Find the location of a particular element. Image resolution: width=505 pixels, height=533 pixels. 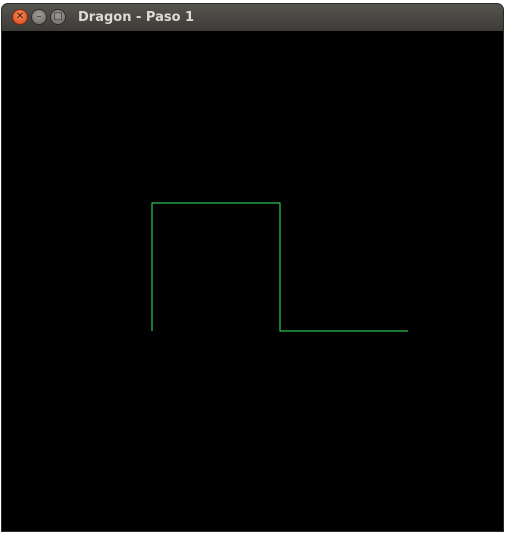

window-title: Dragon - Paso 1 is located at coordinates (136, 17).